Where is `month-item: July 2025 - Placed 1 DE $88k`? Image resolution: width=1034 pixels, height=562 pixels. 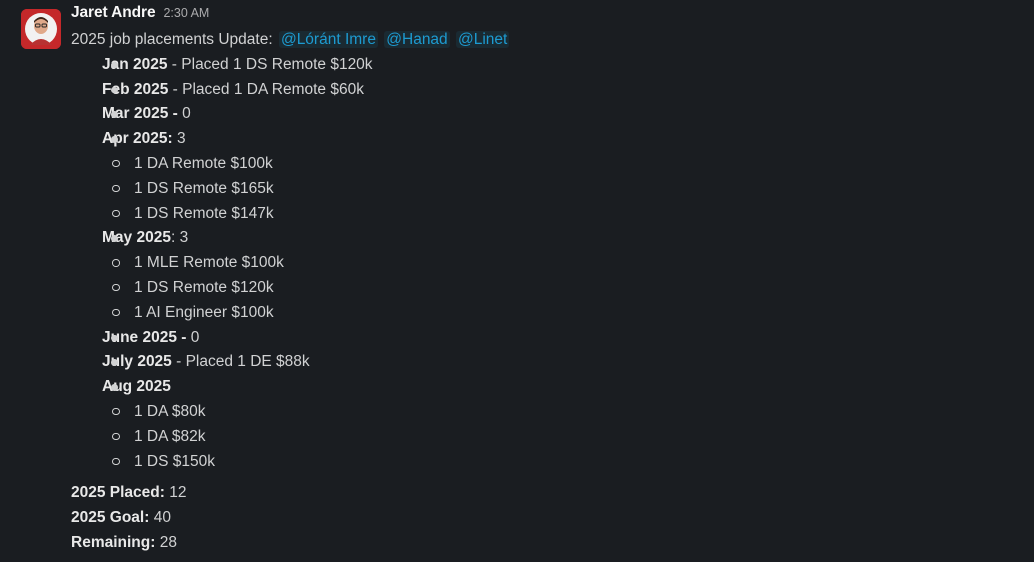
month-item: July 2025 - Placed 1 DE $88k is located at coordinates (542, 362).